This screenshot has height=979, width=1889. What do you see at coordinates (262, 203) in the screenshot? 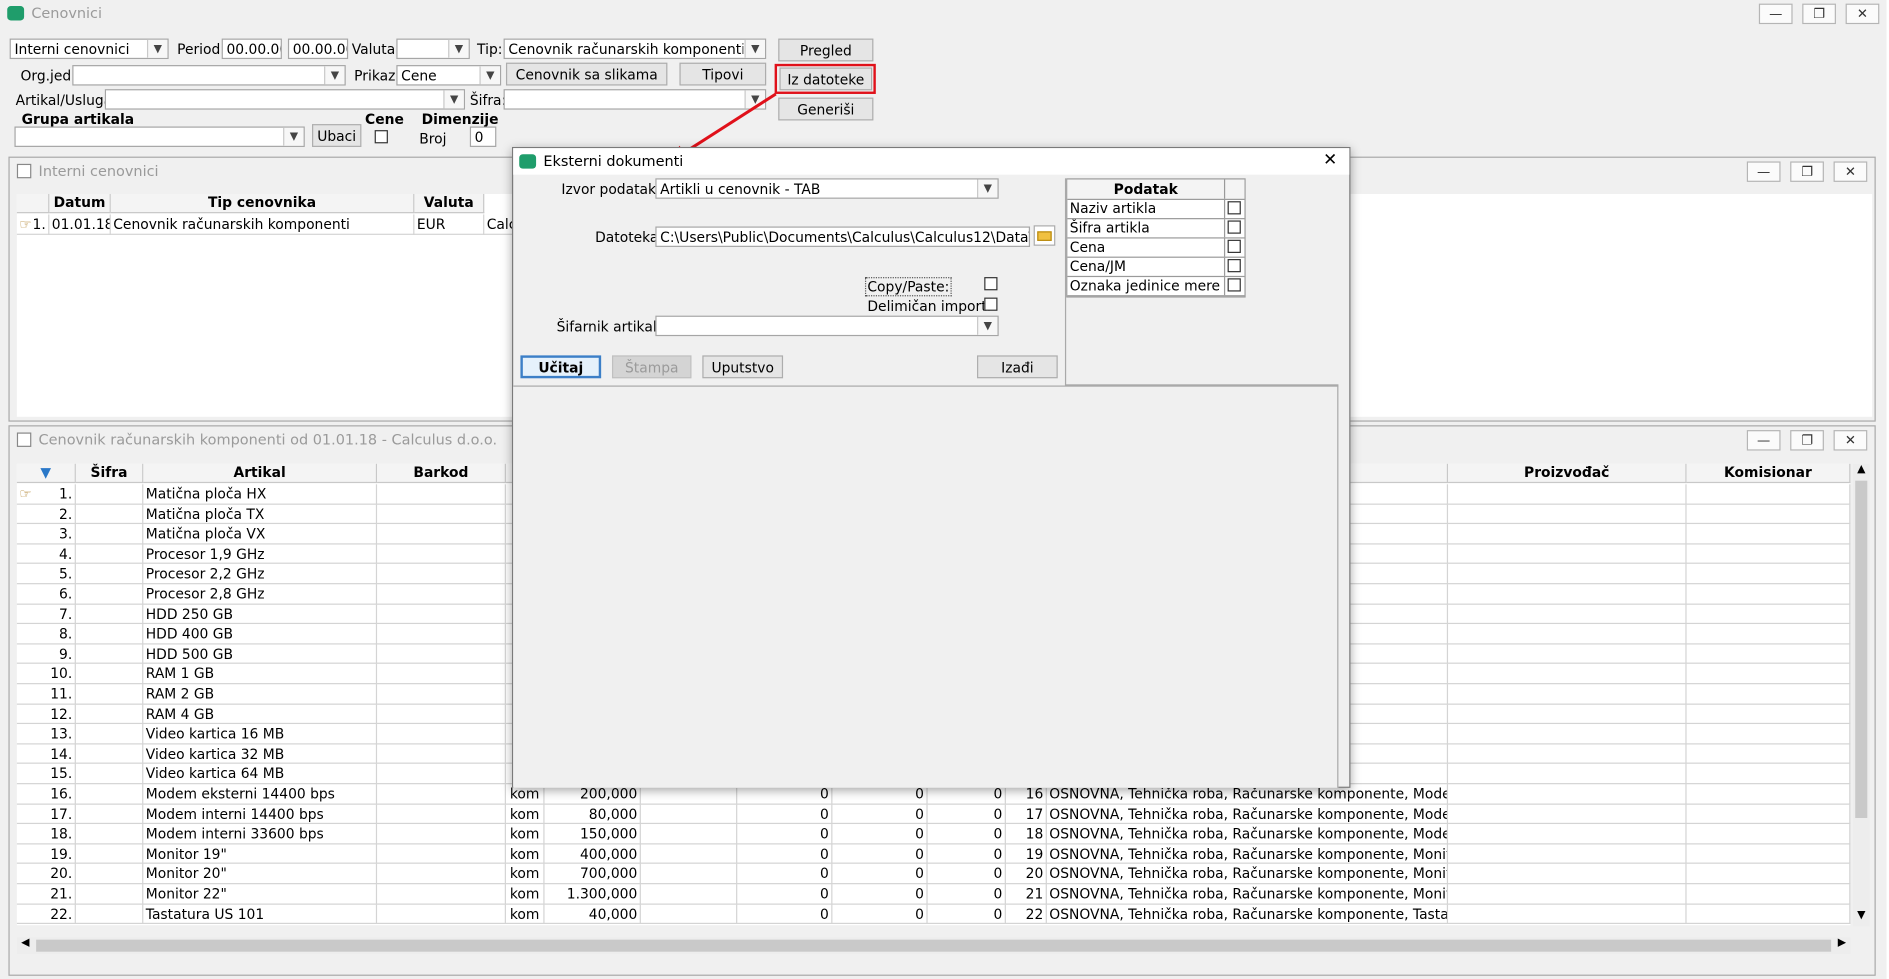
I see `col-header-tip: Tip cenovnika` at bounding box center [262, 203].